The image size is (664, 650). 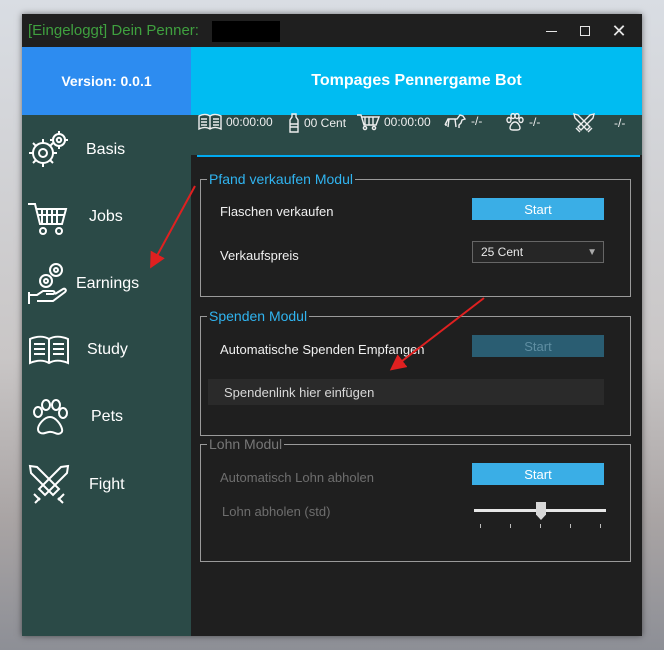 I want to click on sidebar-item-study: Study, so click(x=106, y=350).